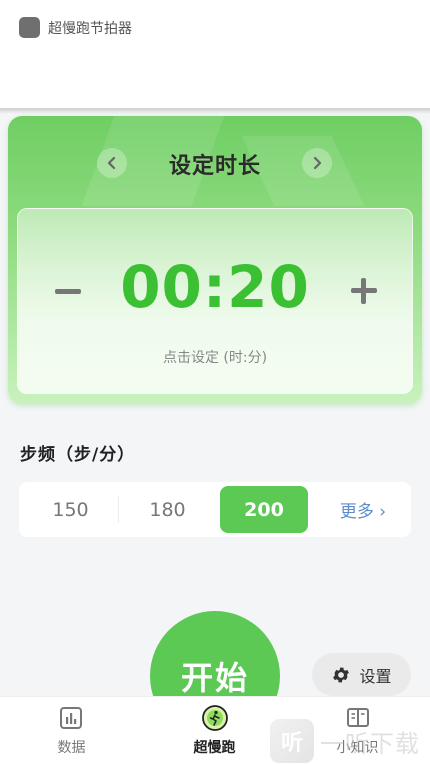  Describe the element at coordinates (214, 166) in the screenshot. I see `duration-title: 设定时长` at that location.